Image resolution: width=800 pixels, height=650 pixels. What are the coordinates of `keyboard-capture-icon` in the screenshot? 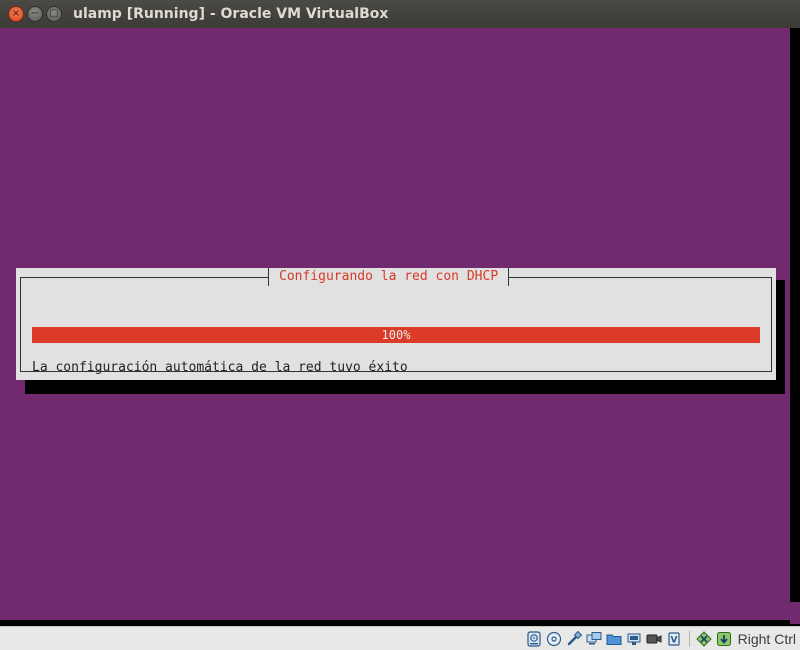 It's located at (724, 639).